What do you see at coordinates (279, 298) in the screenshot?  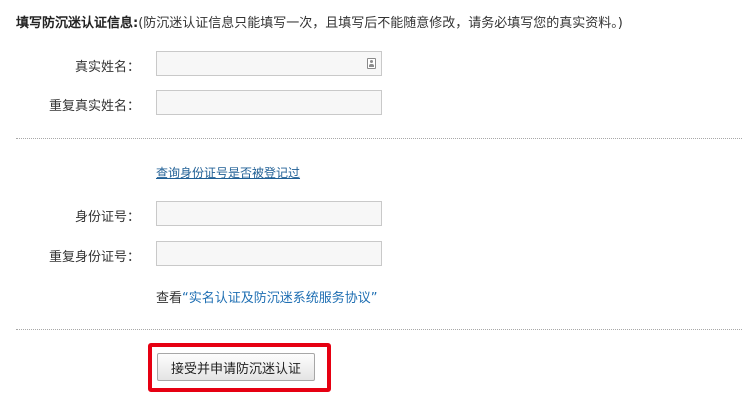 I see `agreement-link: “实名认证及防沉迷系统服务协议”` at bounding box center [279, 298].